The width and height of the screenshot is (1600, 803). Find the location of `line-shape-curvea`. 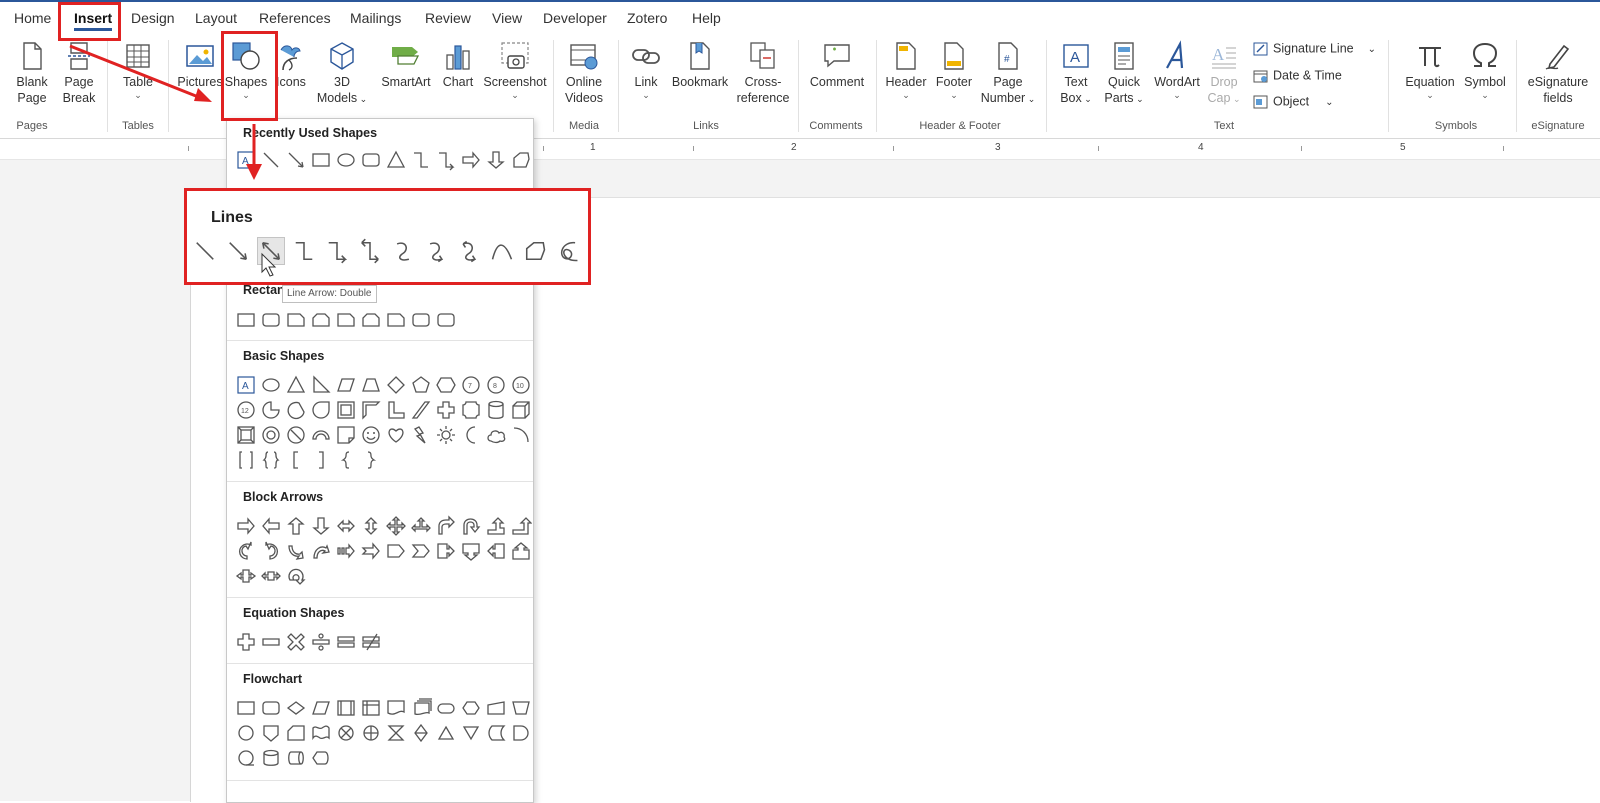

line-shape-curvea is located at coordinates (436, 251).